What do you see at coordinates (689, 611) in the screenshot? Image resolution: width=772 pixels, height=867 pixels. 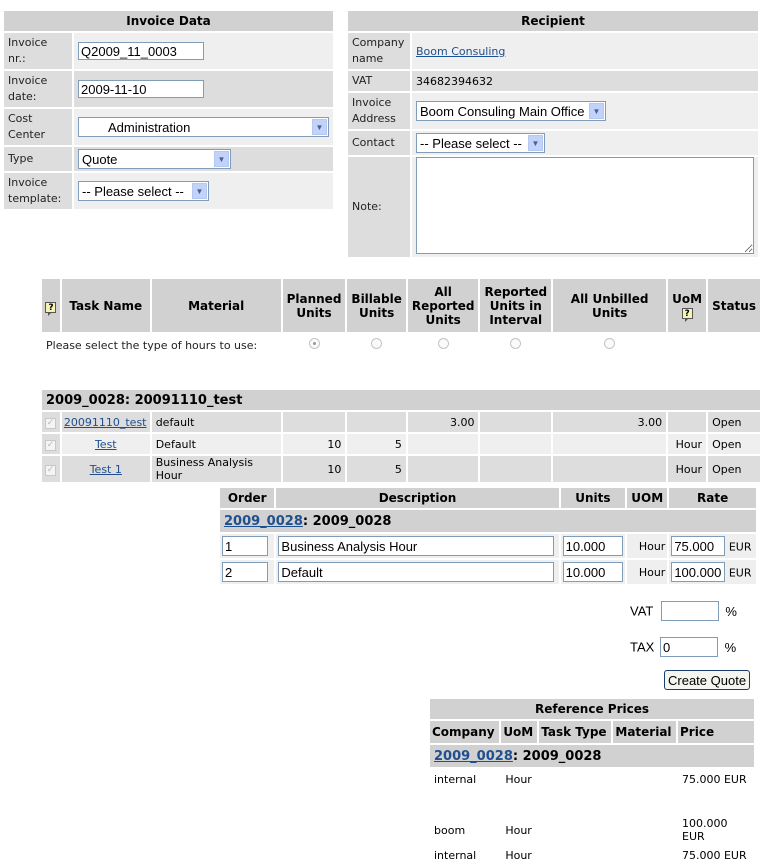 I see `vat-input` at bounding box center [689, 611].